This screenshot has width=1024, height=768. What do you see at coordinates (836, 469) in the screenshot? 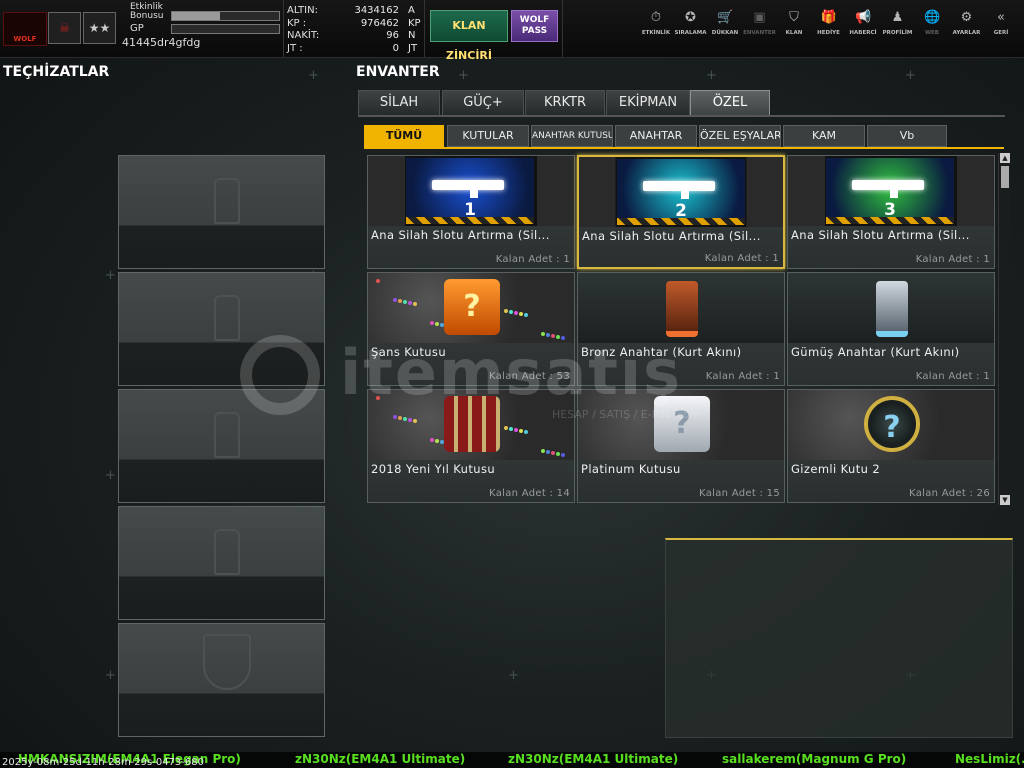
I see `item-name: Gizemli Kutu 2` at bounding box center [836, 469].